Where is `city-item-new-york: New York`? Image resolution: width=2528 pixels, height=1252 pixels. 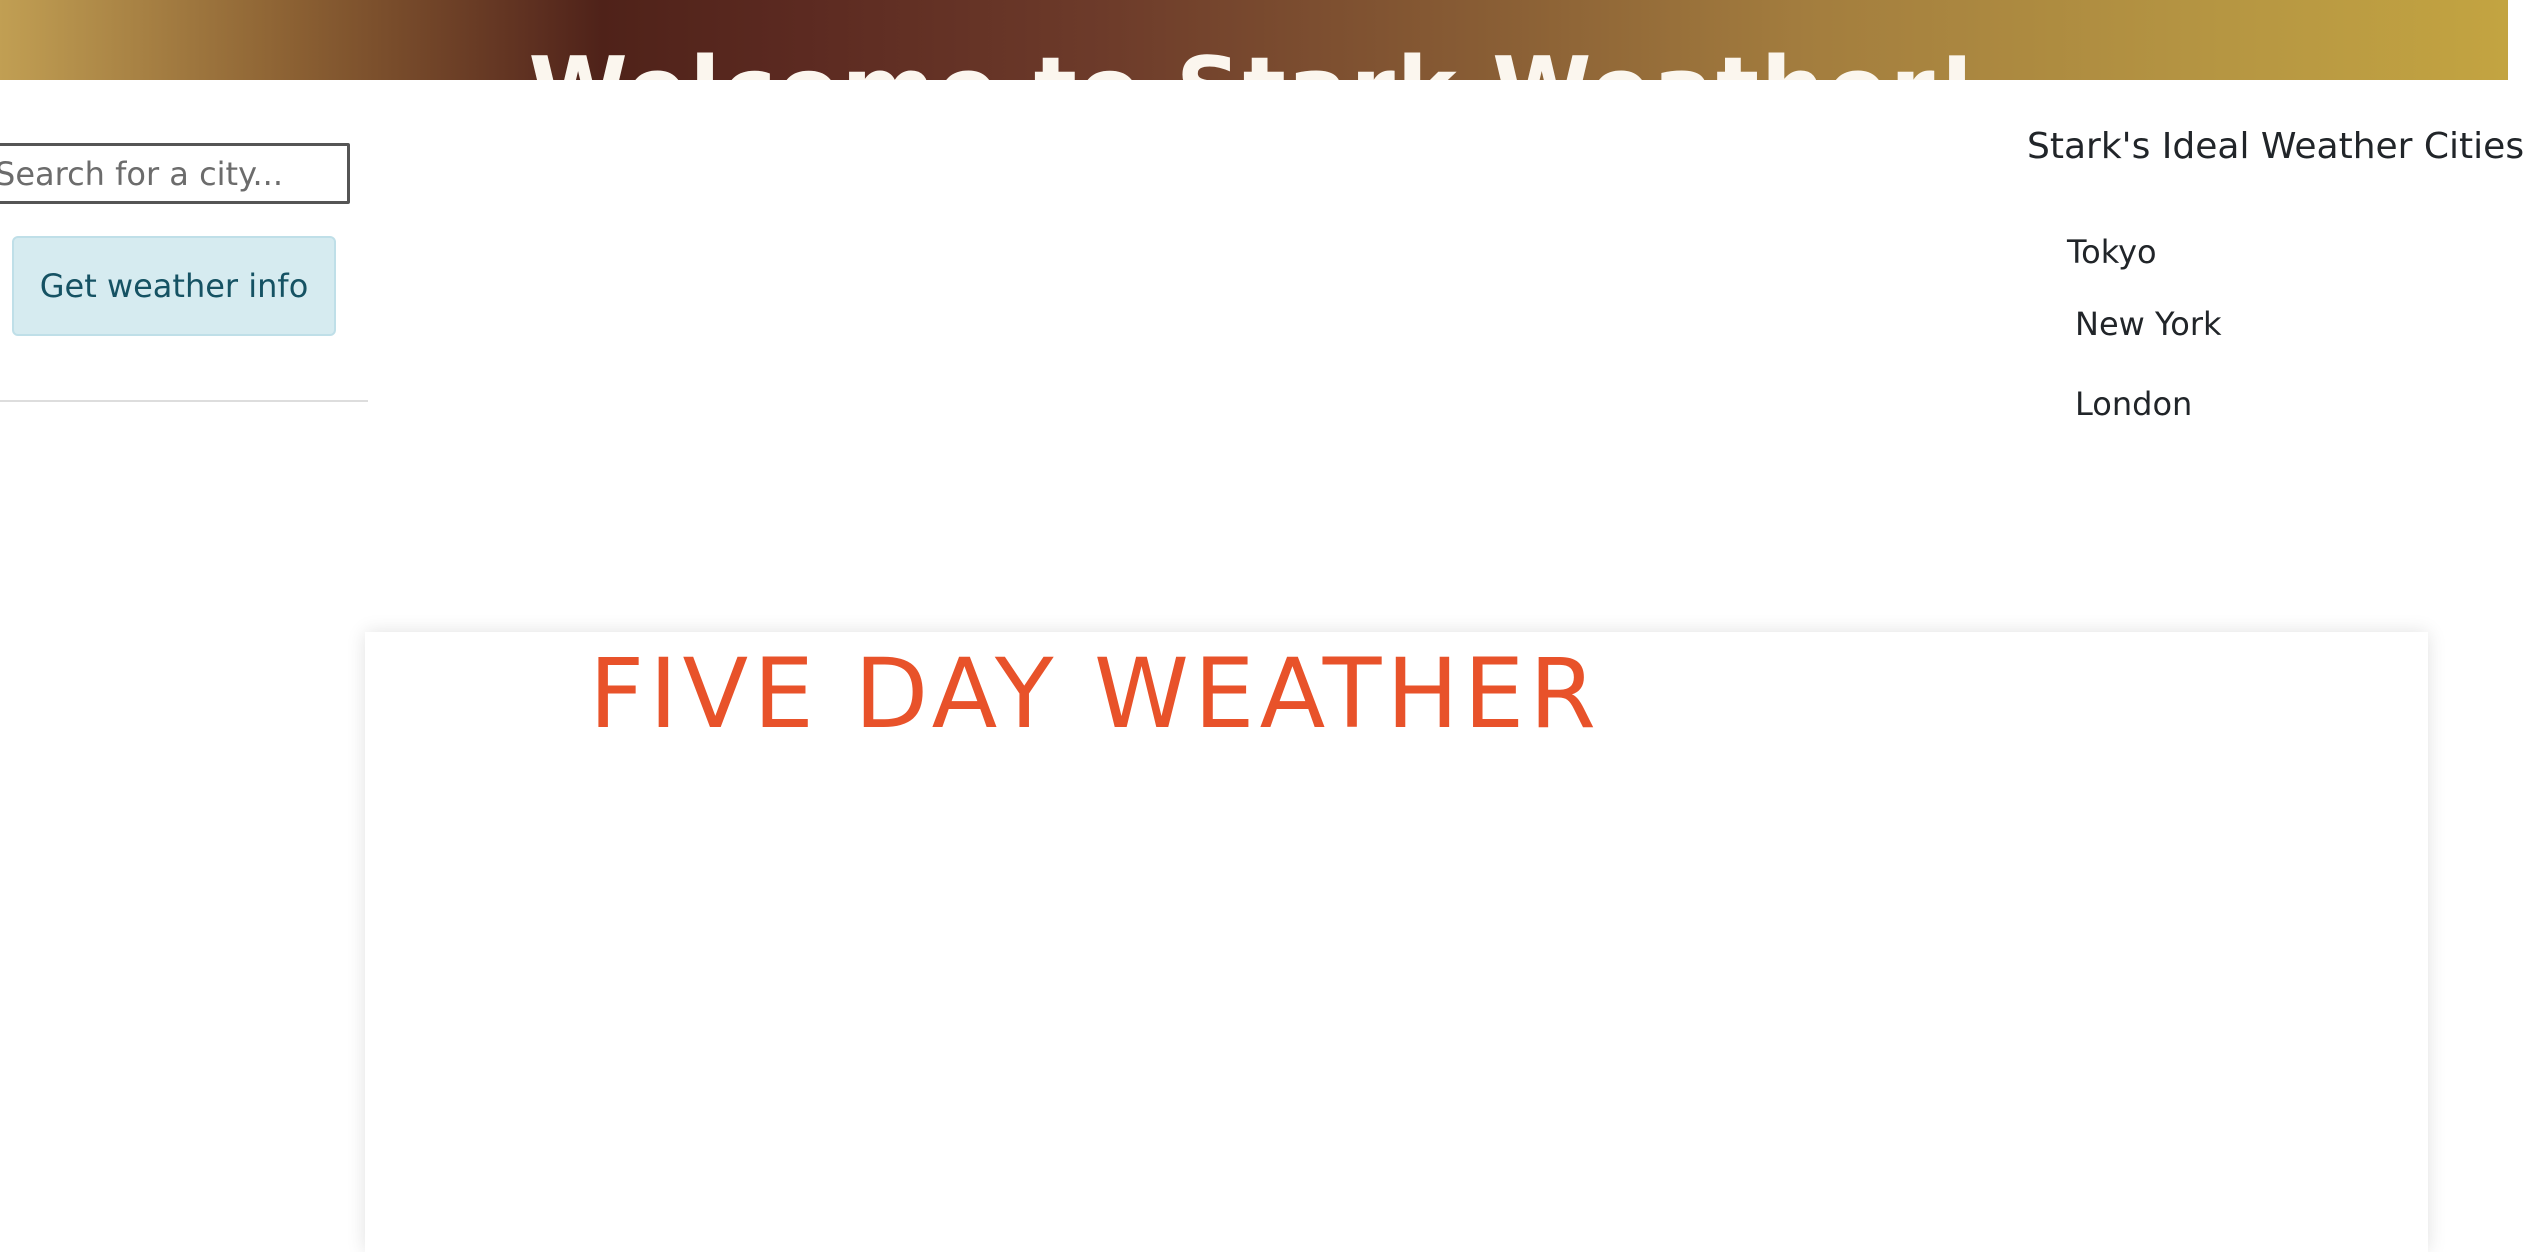
city-item-new-york: New York is located at coordinates (2148, 324).